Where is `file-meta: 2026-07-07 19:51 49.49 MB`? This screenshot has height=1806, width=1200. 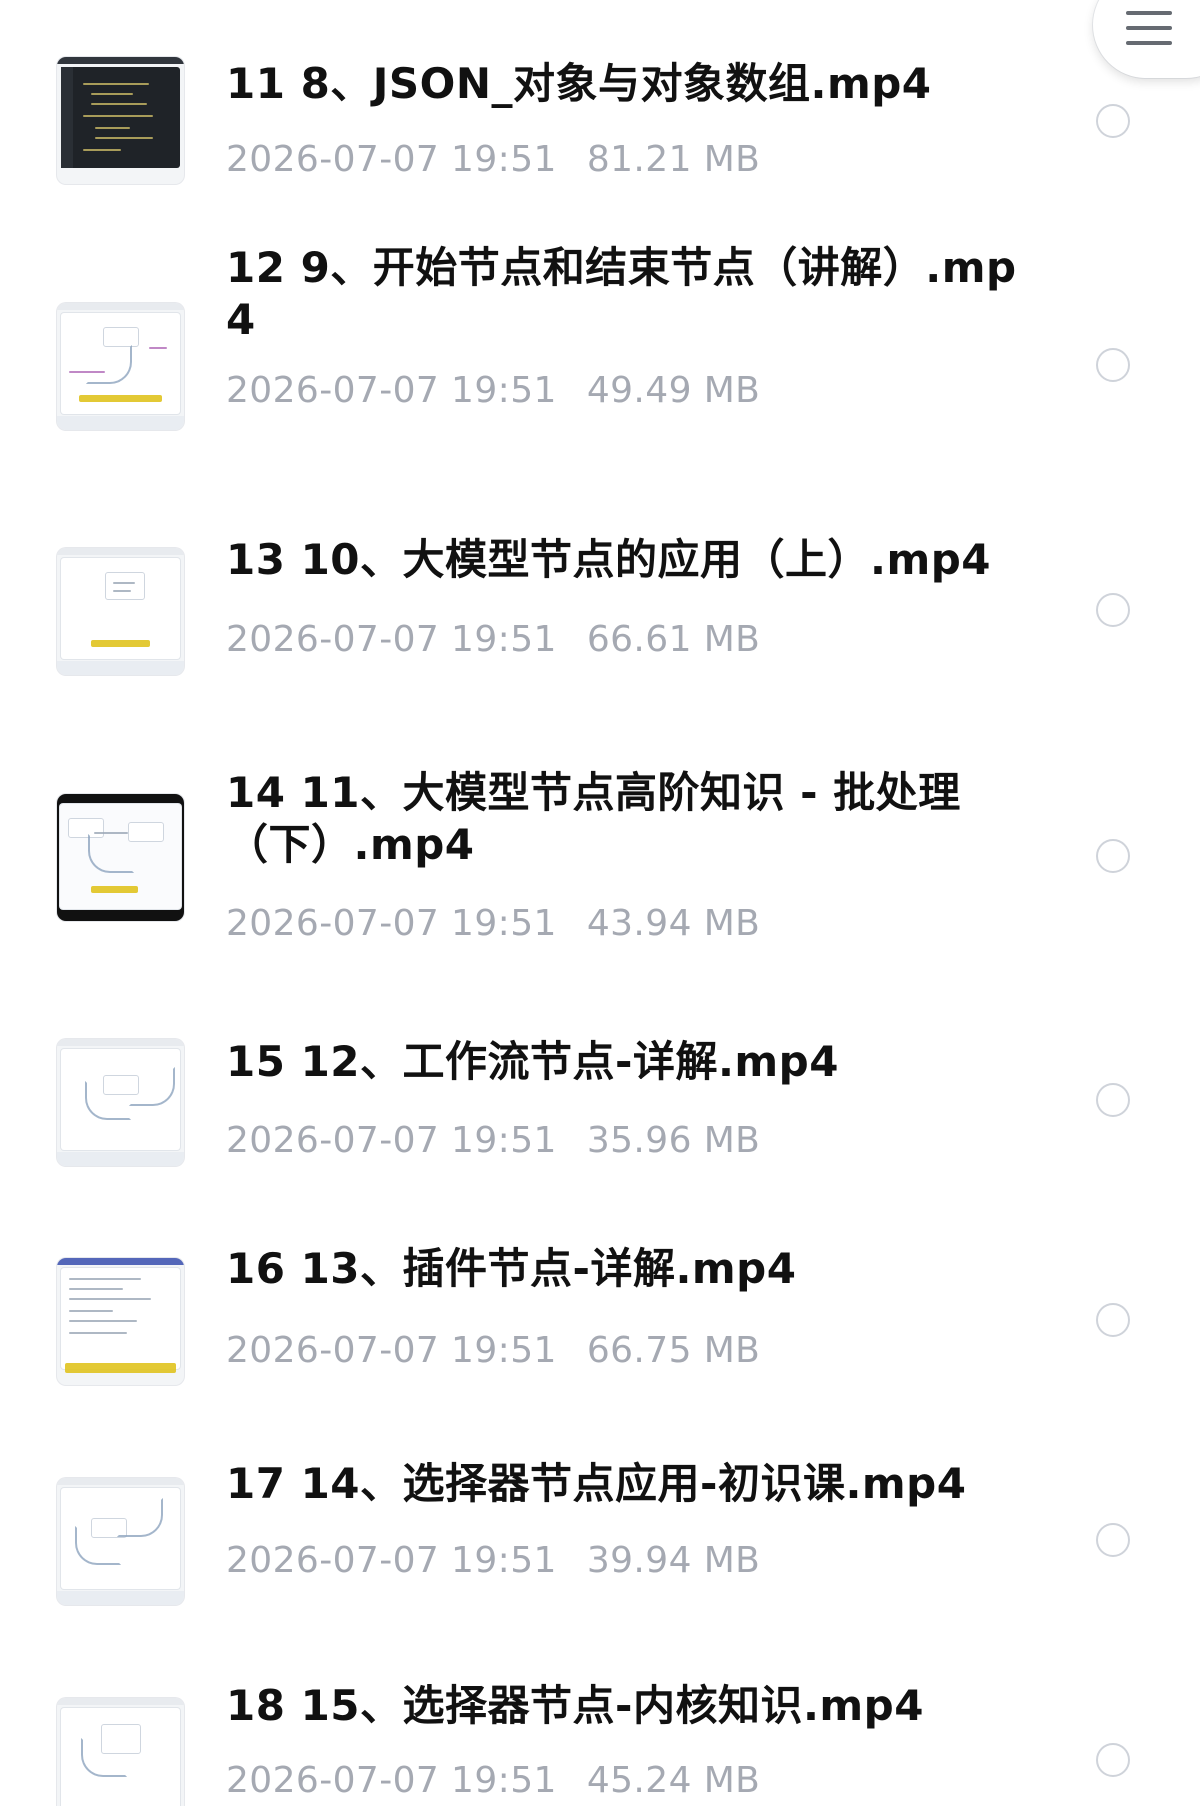
file-meta: 2026-07-07 19:51 49.49 MB is located at coordinates (493, 391).